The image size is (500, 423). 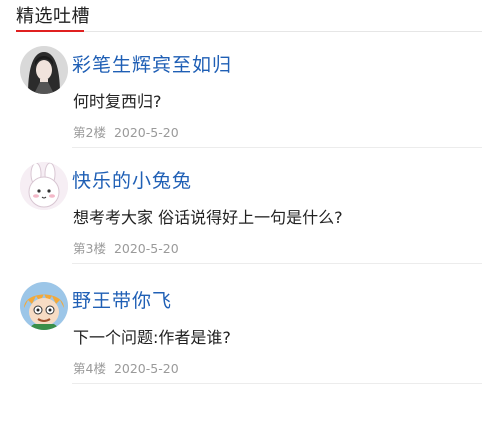 What do you see at coordinates (152, 337) in the screenshot?
I see `comment-text: 下一个问题:作者是谁?` at bounding box center [152, 337].